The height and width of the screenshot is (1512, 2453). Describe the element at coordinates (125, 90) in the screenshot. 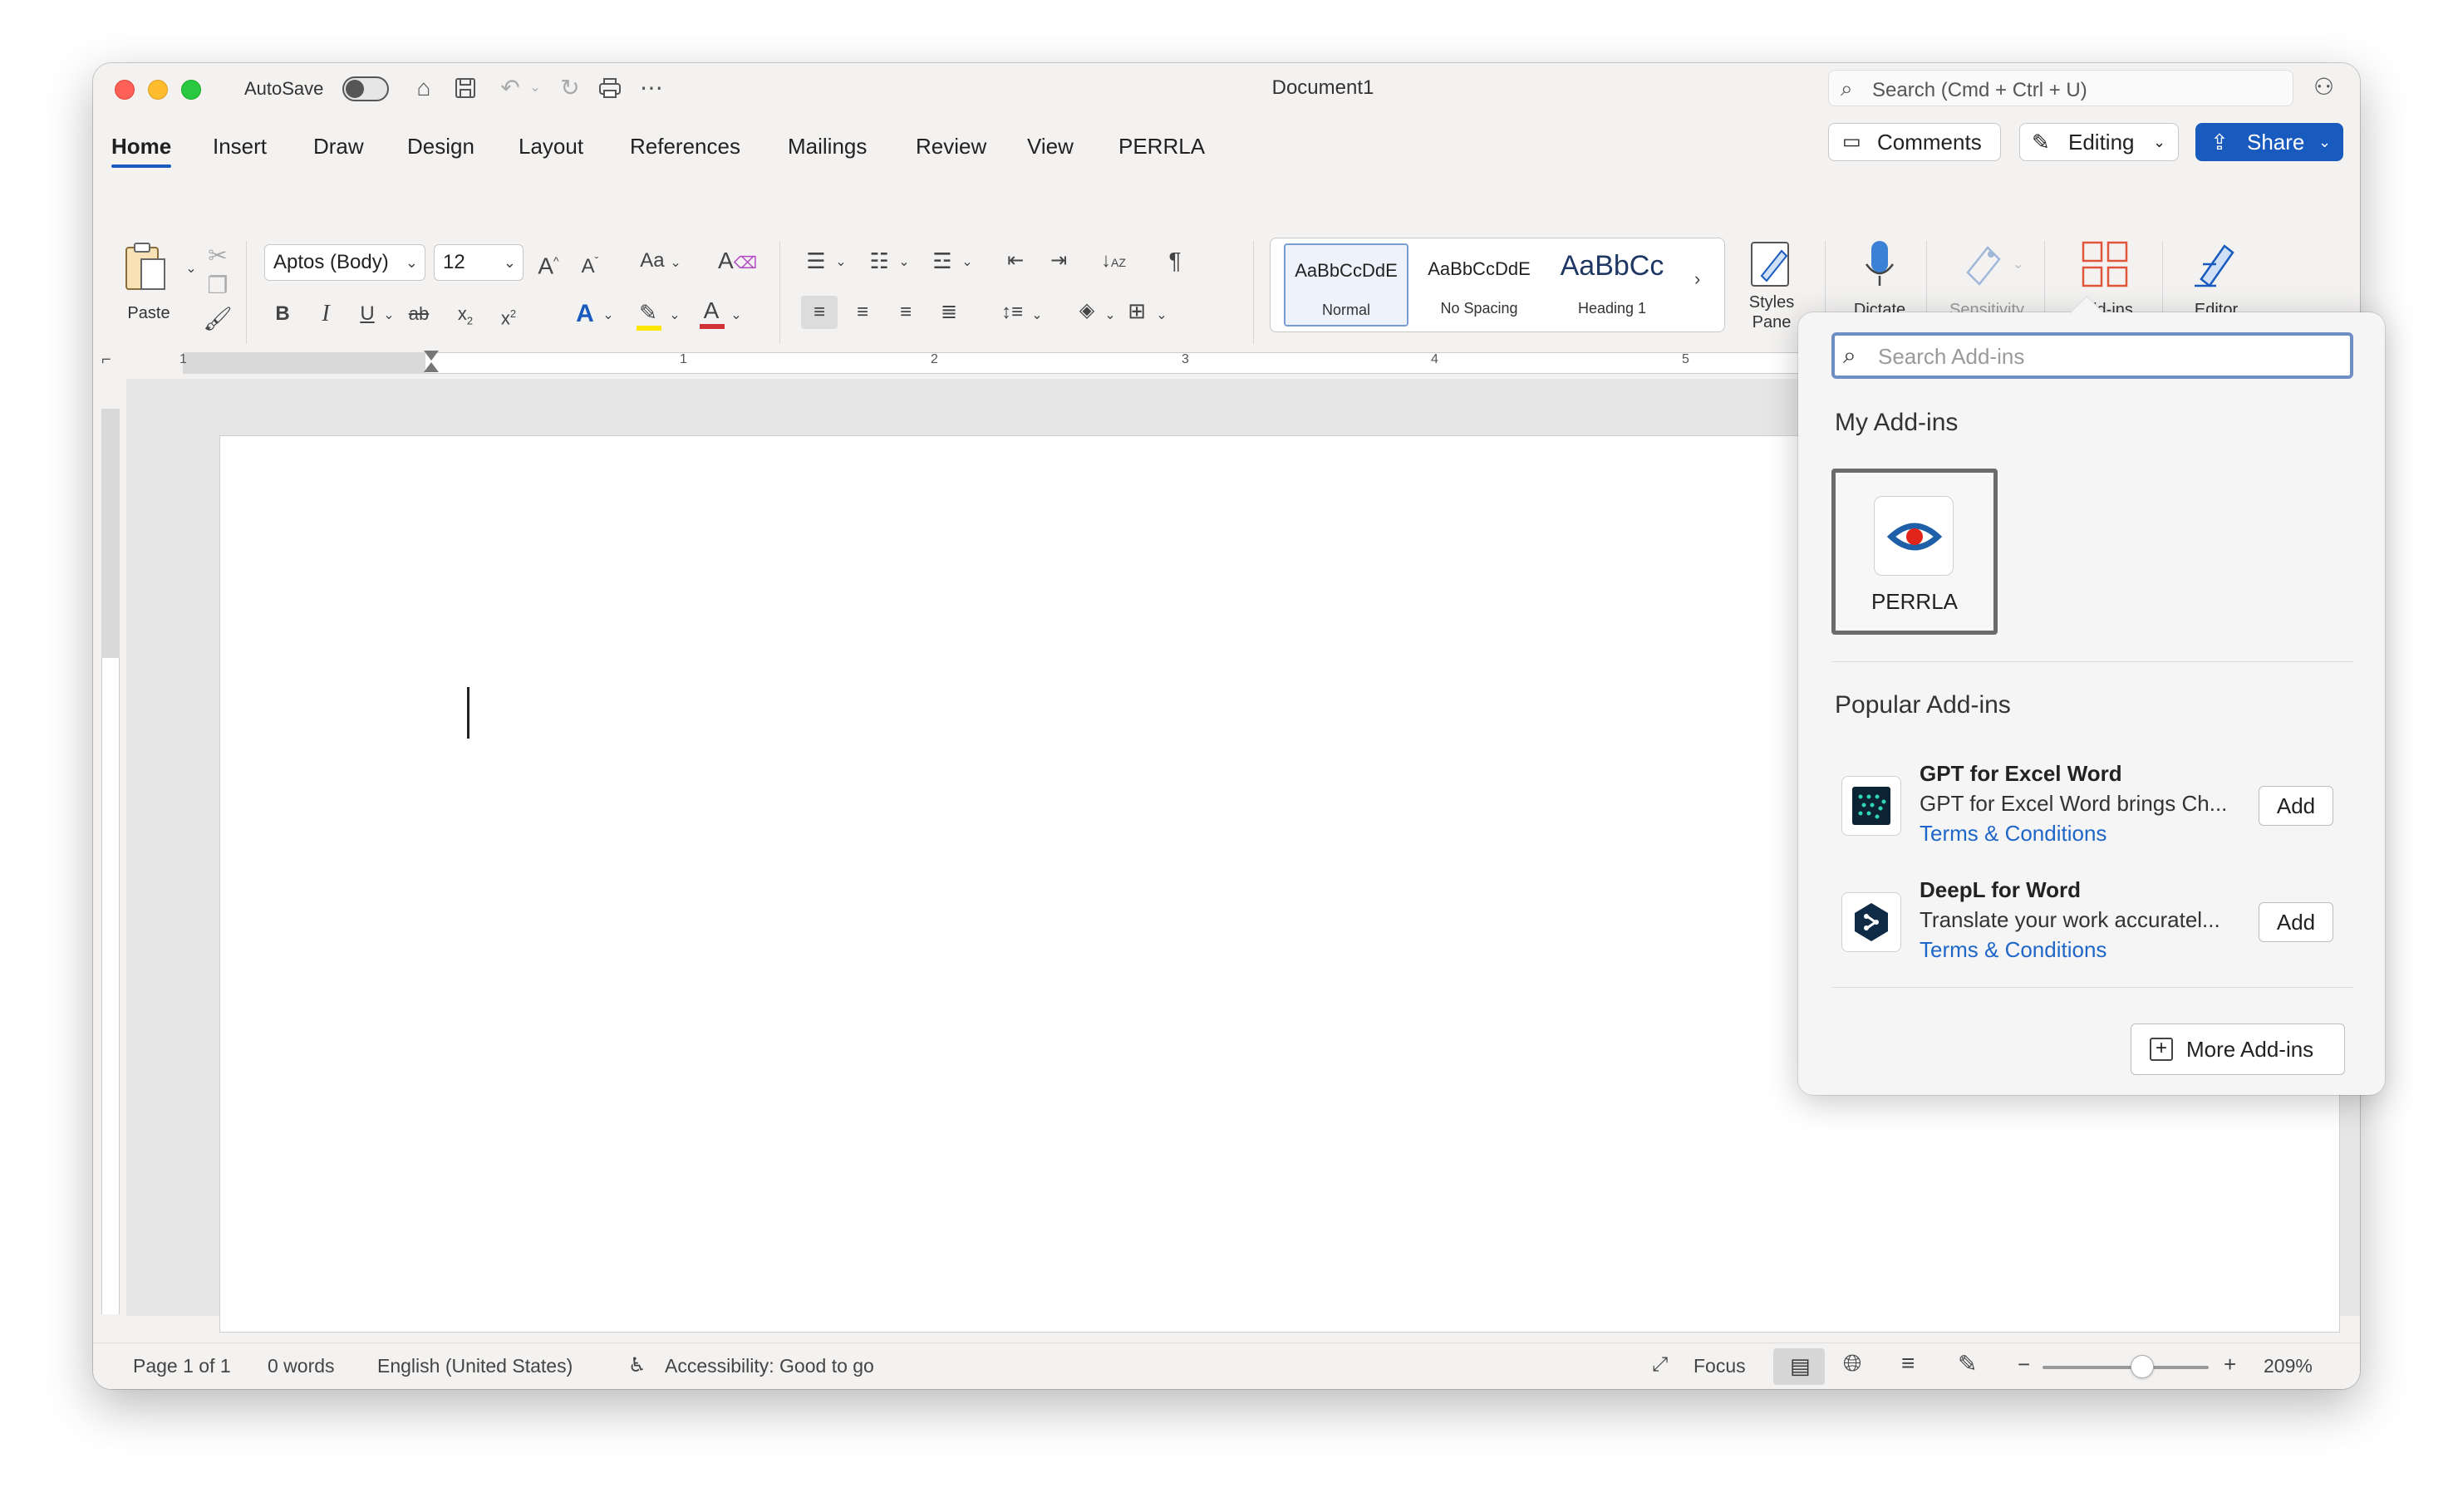

I see `close-window-button` at that location.